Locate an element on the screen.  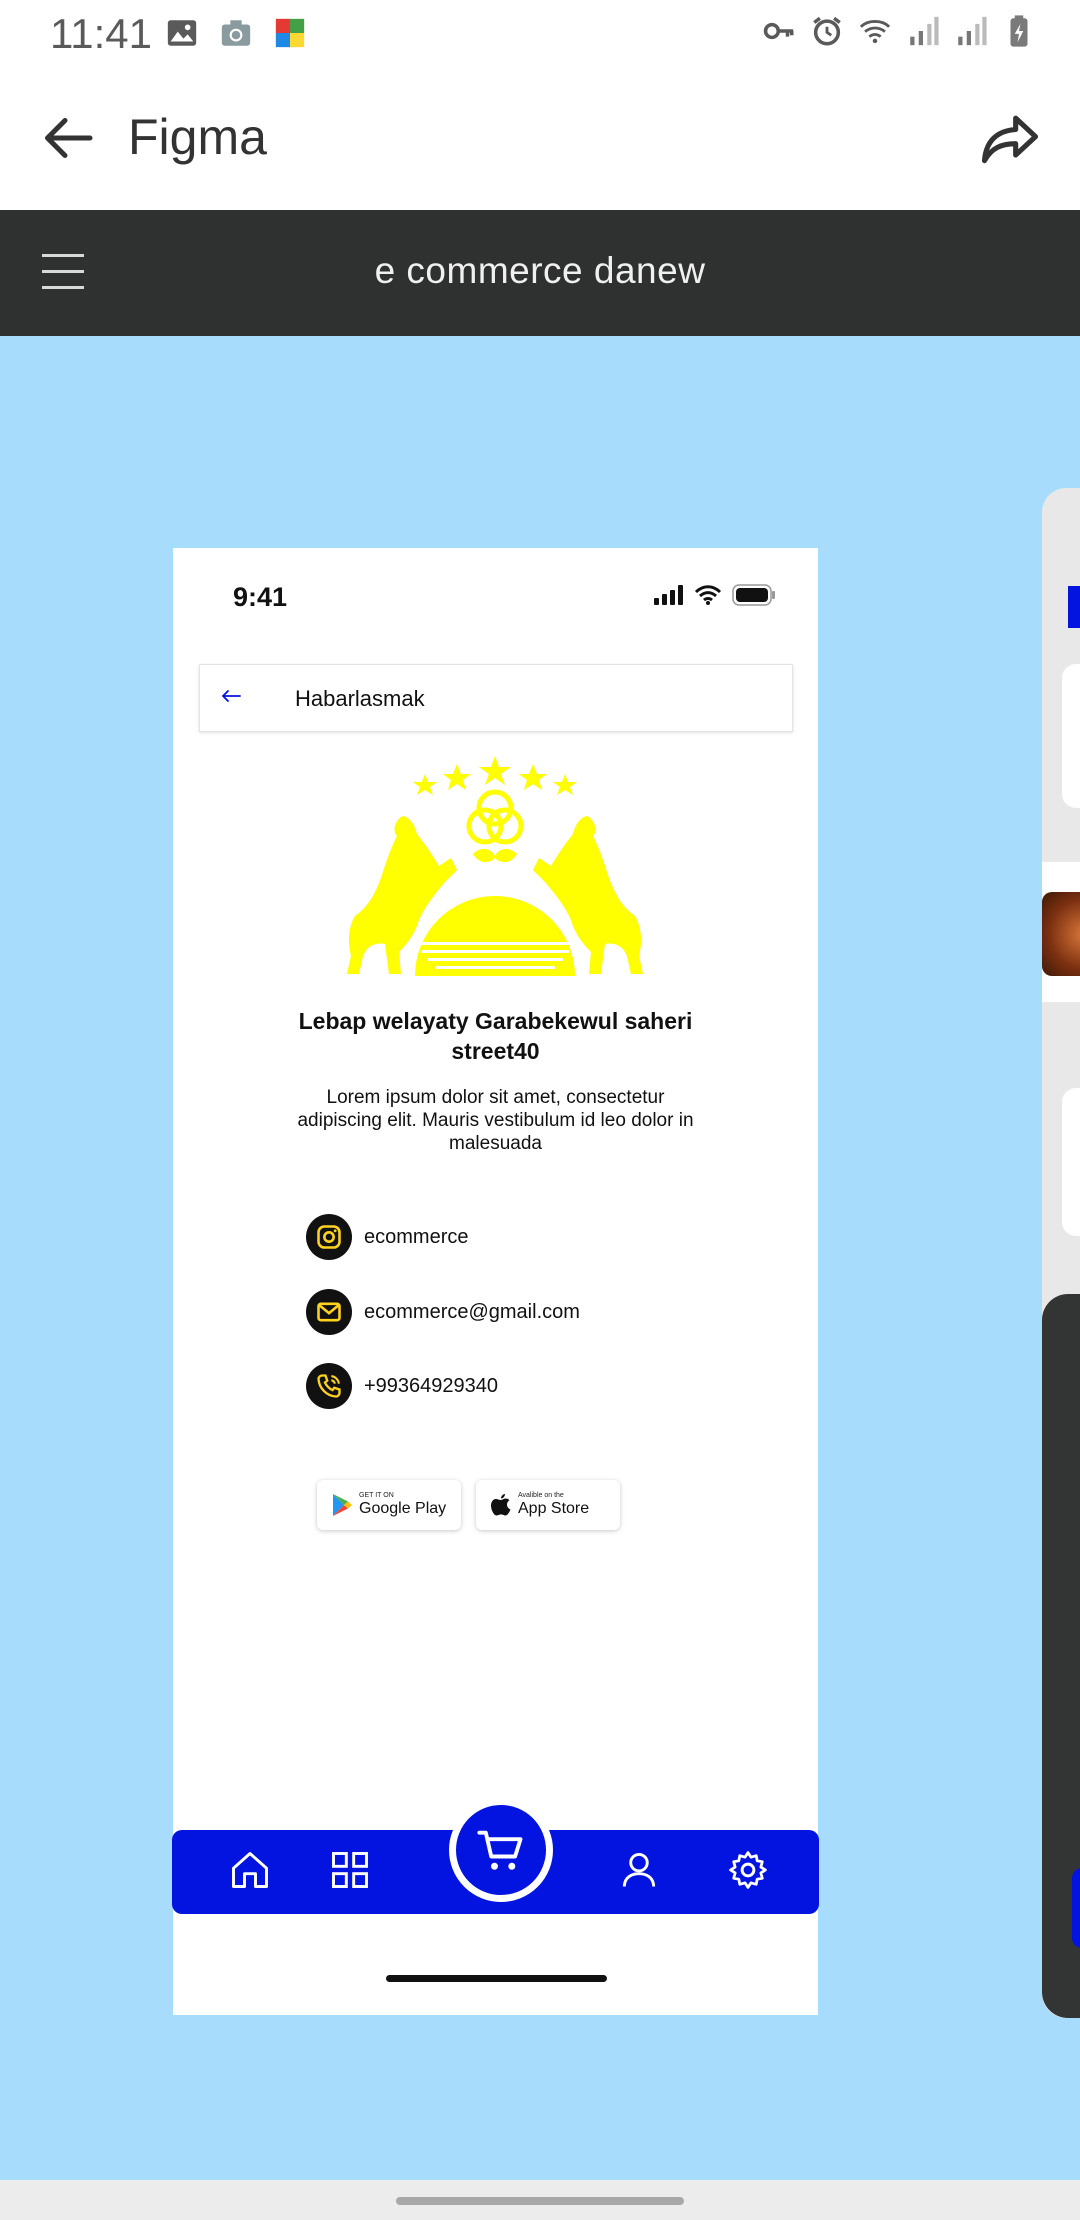
google-play-icon is located at coordinates (342, 1505).